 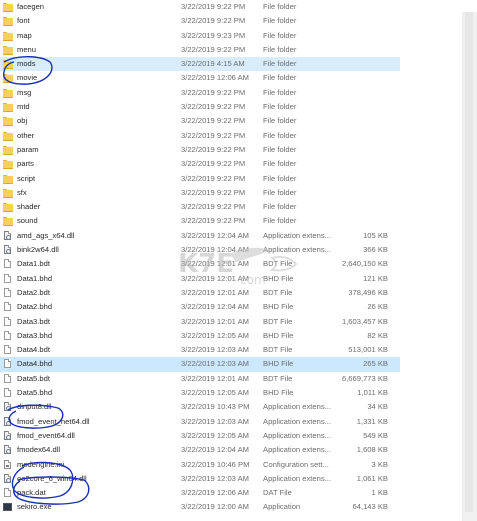 I want to click on file-row: parts 3/22/2019 9:22 PM File folder, so click(x=200, y=164).